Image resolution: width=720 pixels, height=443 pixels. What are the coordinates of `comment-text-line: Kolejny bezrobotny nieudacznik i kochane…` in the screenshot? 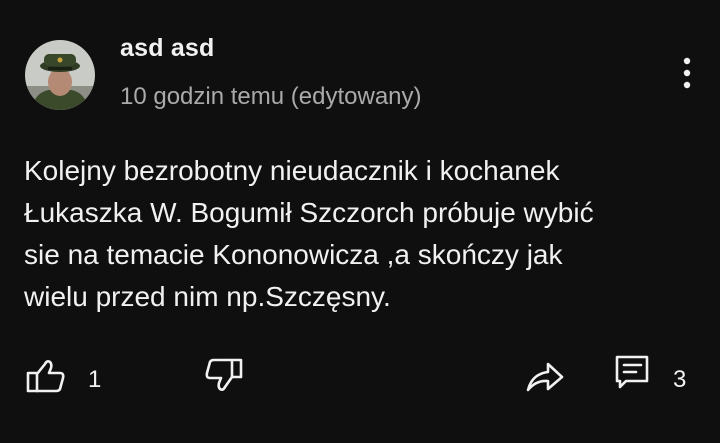 It's located at (292, 170).